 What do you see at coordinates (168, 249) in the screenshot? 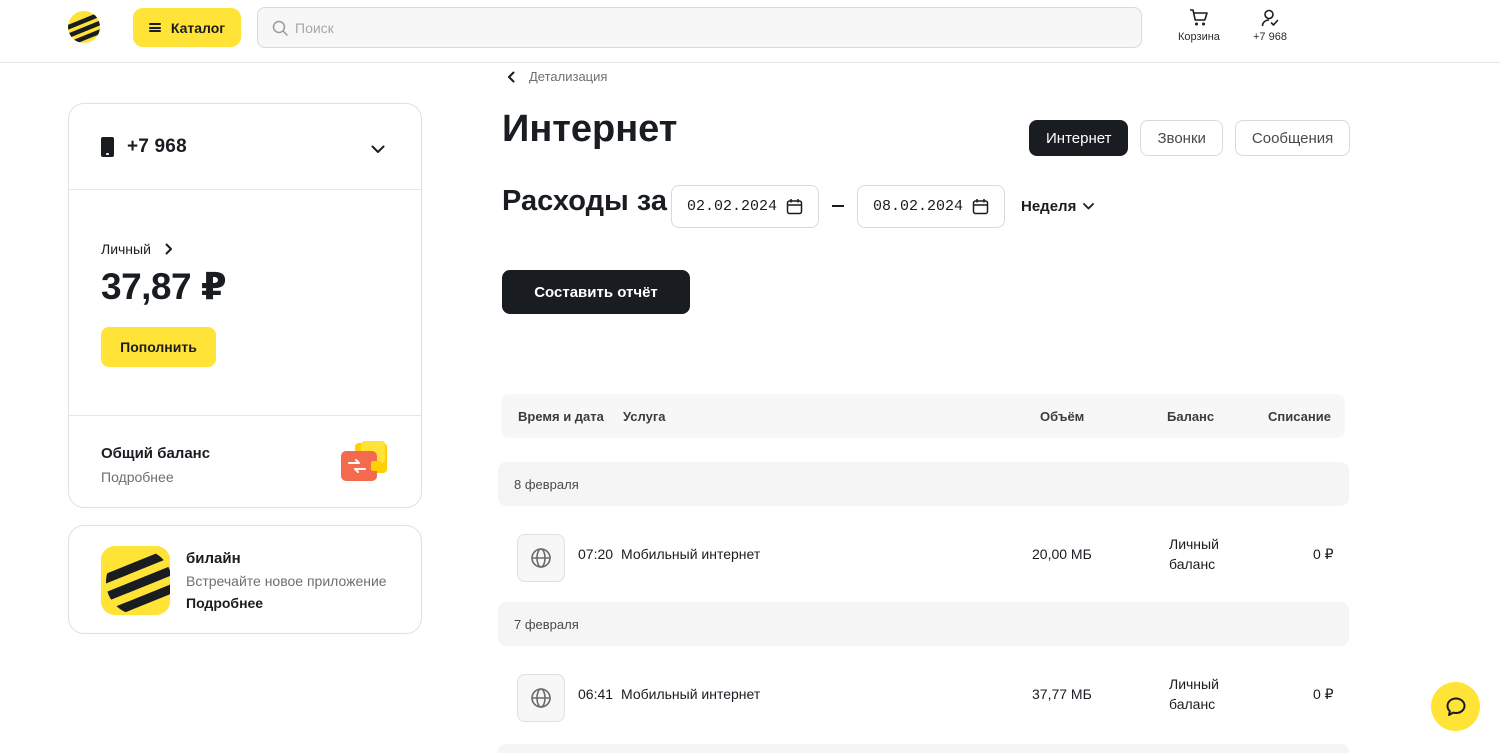
I see `chevron-right-icon` at bounding box center [168, 249].